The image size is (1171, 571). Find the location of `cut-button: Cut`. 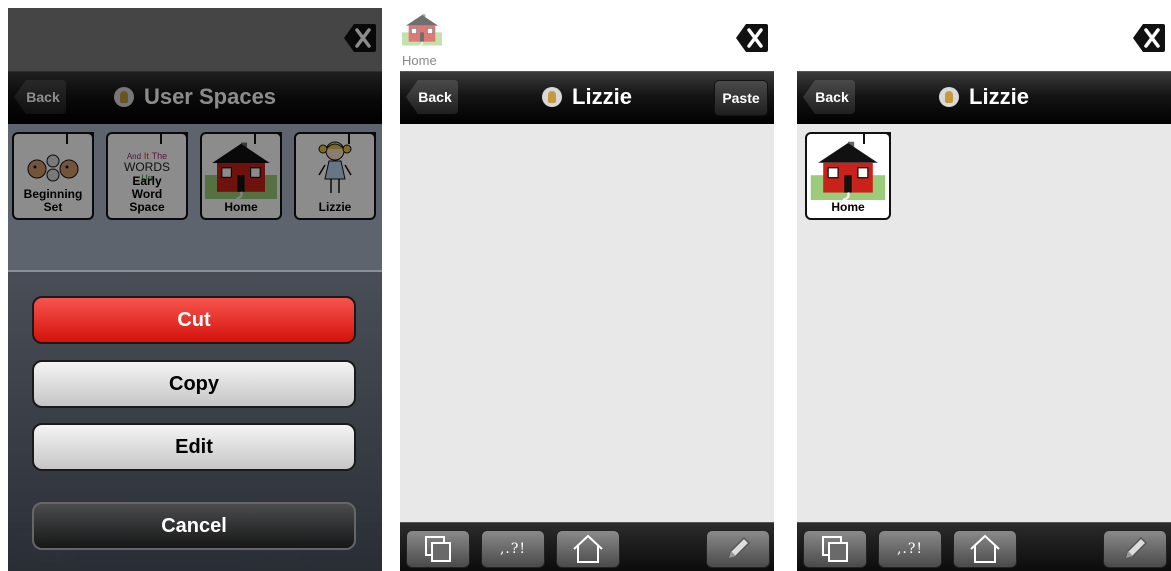

cut-button: Cut is located at coordinates (194, 320).